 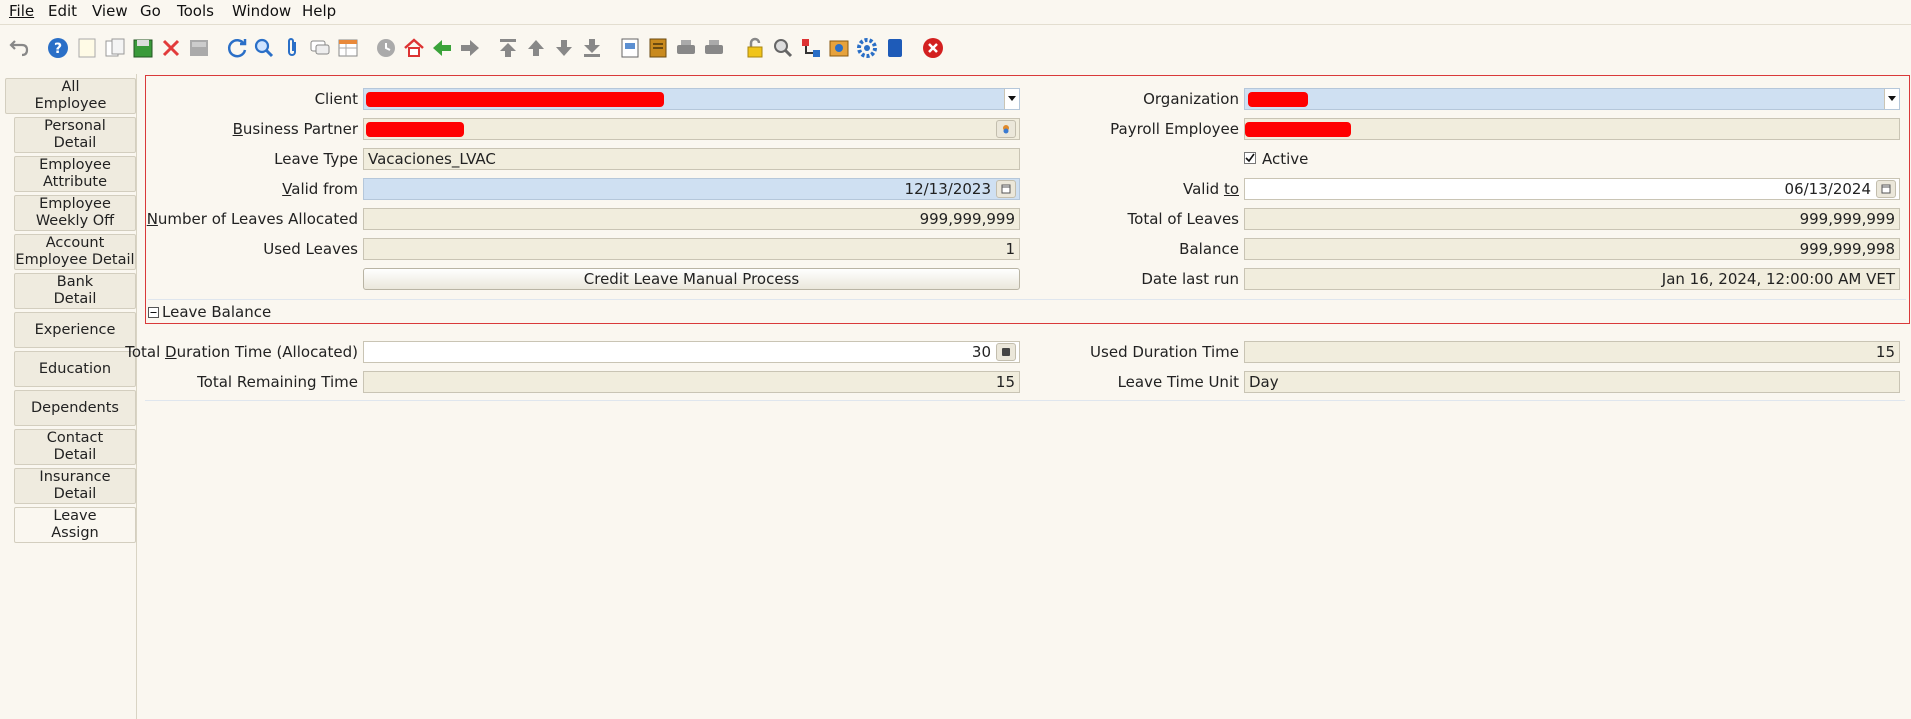 I want to click on total-duration-label: Total Duration Time (Allocated), so click(x=241, y=352).